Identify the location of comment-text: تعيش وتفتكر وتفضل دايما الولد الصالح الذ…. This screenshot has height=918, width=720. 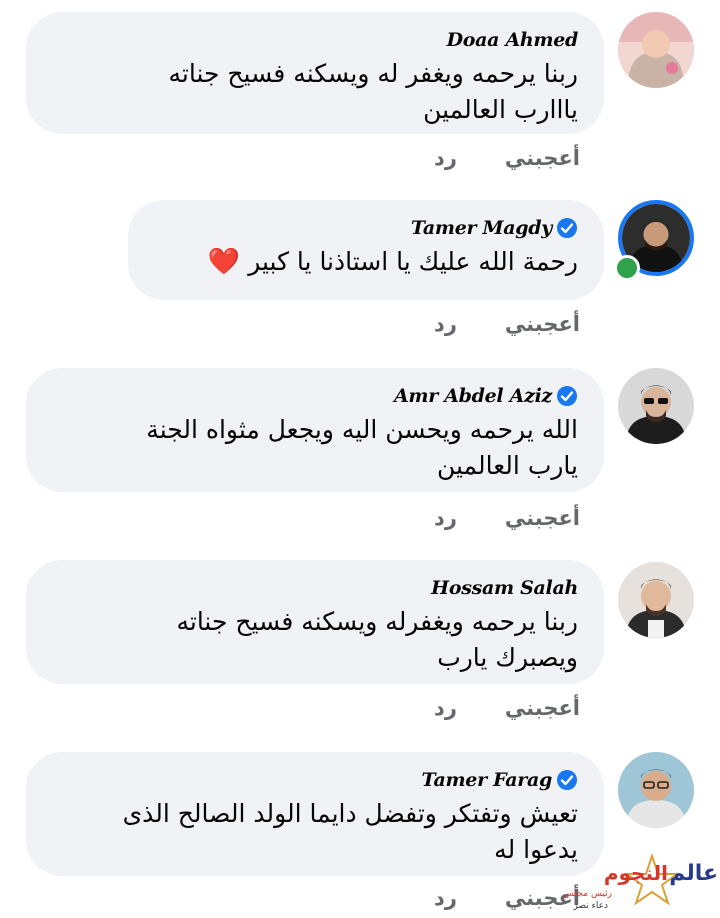
(350, 831).